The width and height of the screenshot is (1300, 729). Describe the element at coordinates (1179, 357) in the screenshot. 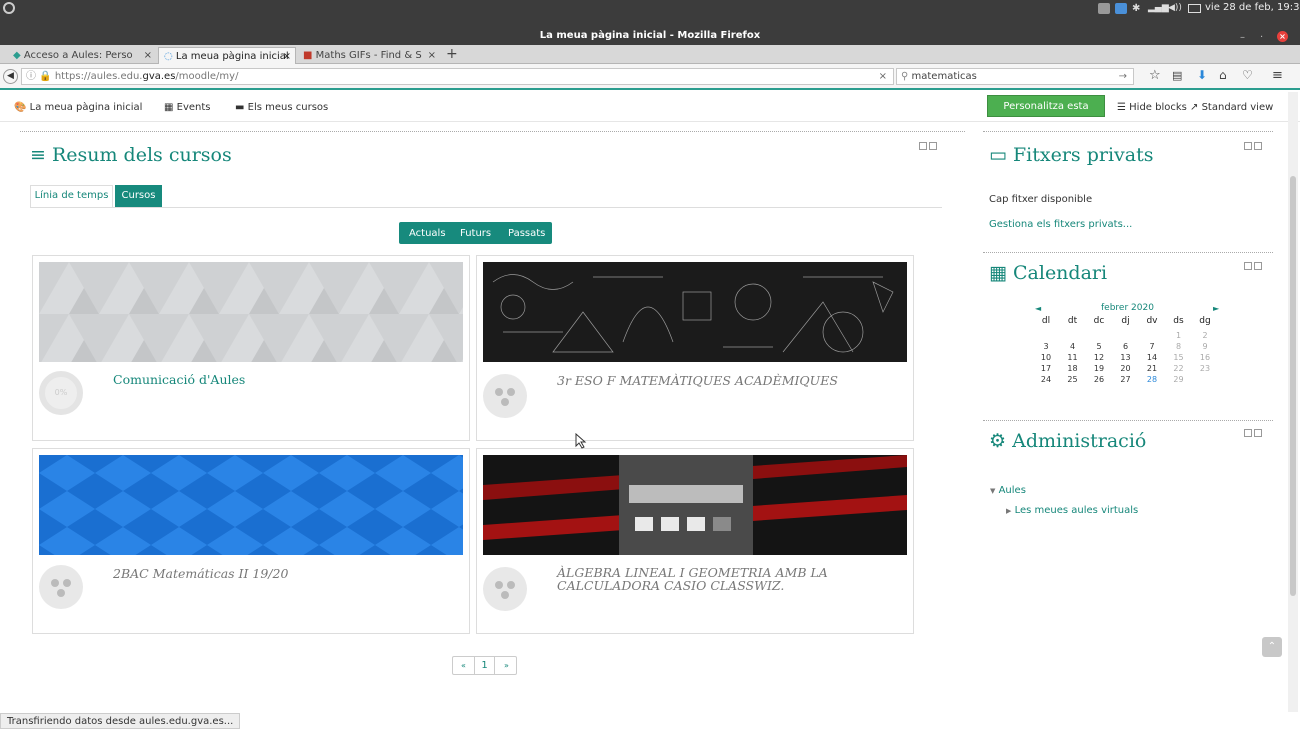

I see `calendar-day: 15` at that location.